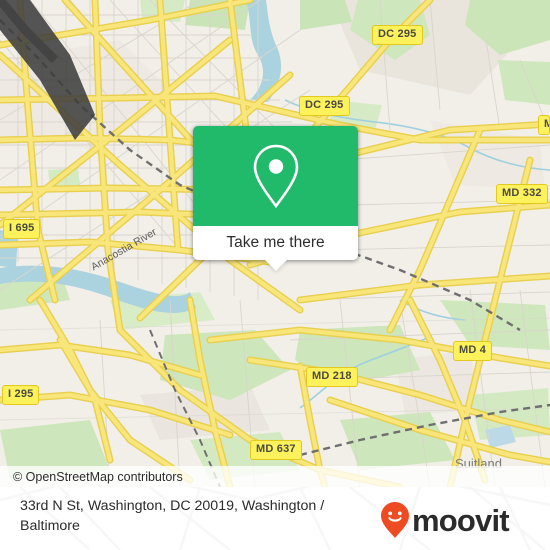  I want to click on moovit-logo: moovit, so click(445, 520).